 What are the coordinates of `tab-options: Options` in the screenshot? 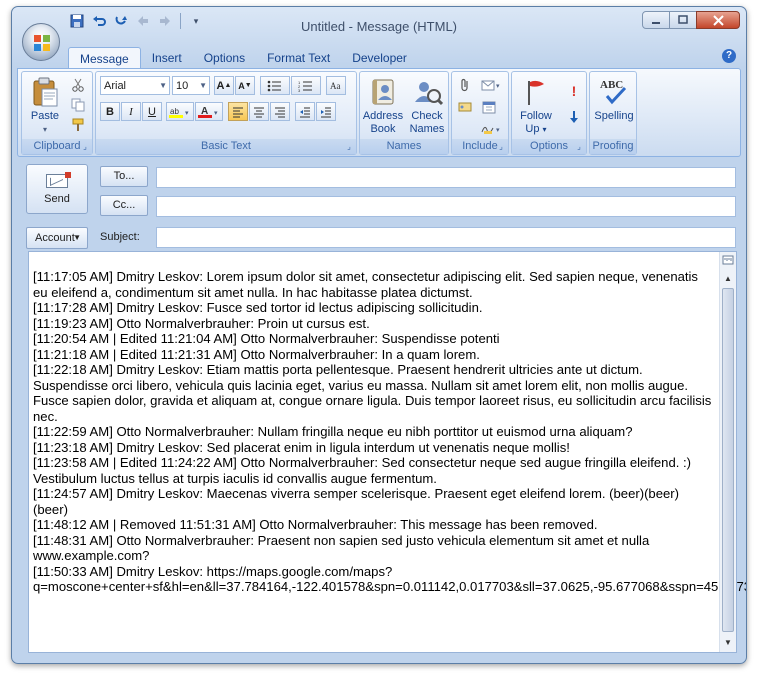 It's located at (224, 58).